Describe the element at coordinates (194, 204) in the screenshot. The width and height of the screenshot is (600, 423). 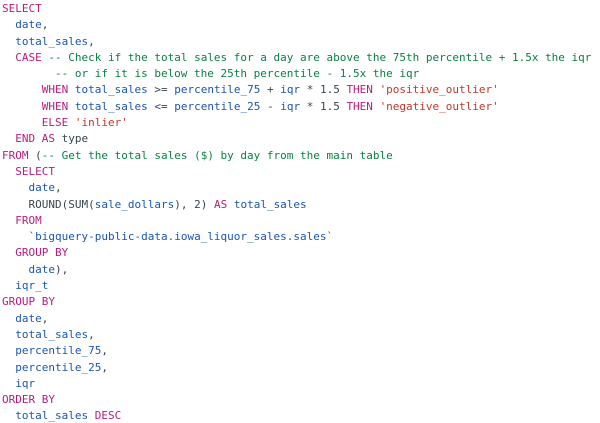
I see `sql-text: ), 2)` at that location.